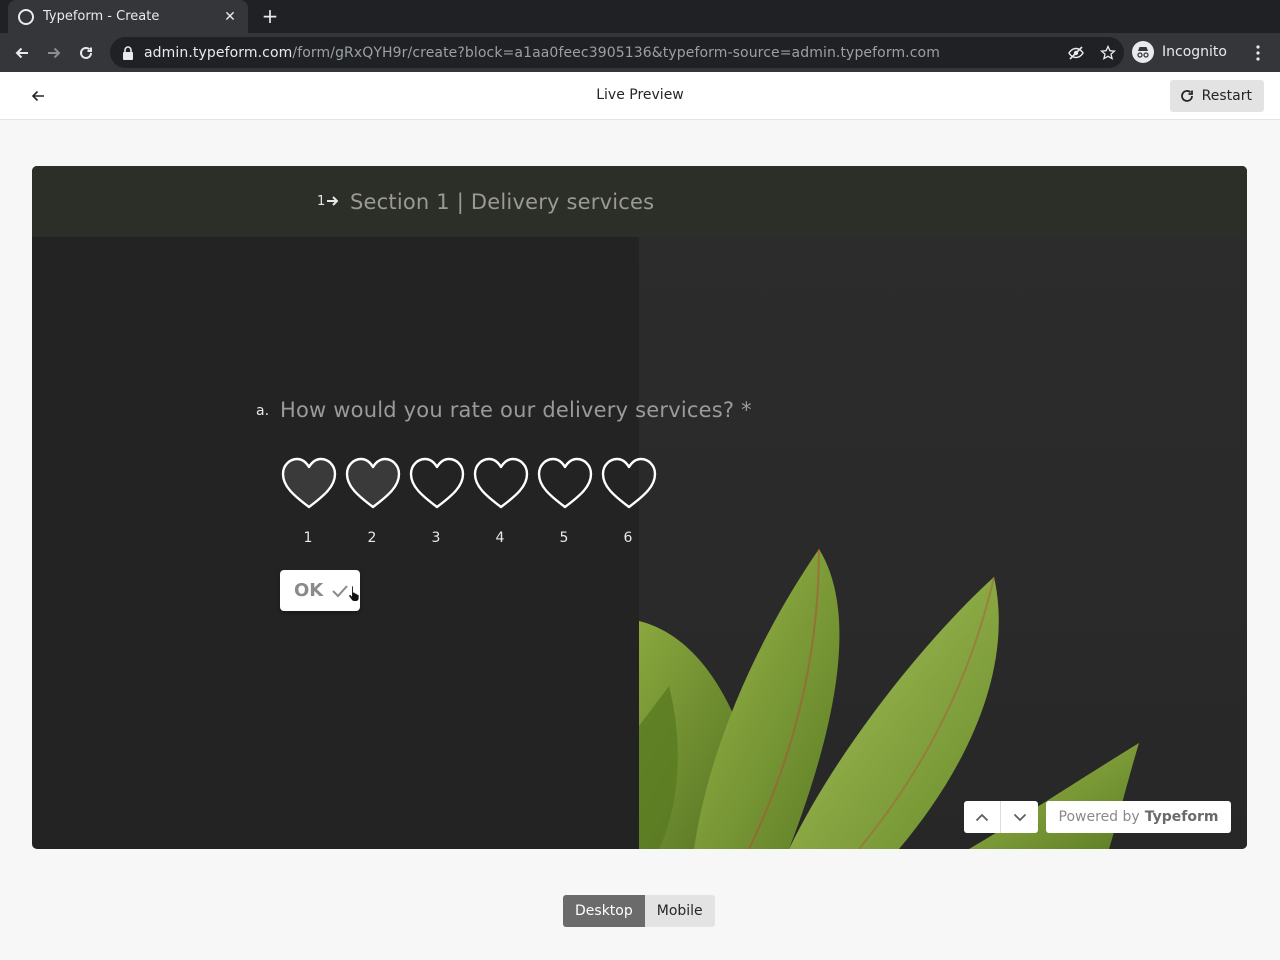 This screenshot has height=960, width=1280. I want to click on profile-label: Incognito, so click(1194, 52).